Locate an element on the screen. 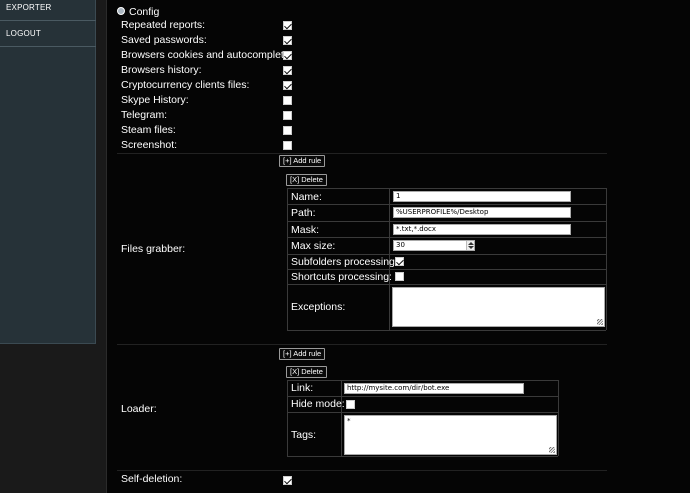 The width and height of the screenshot is (690, 493). screenshot-checkbox is located at coordinates (287, 145).